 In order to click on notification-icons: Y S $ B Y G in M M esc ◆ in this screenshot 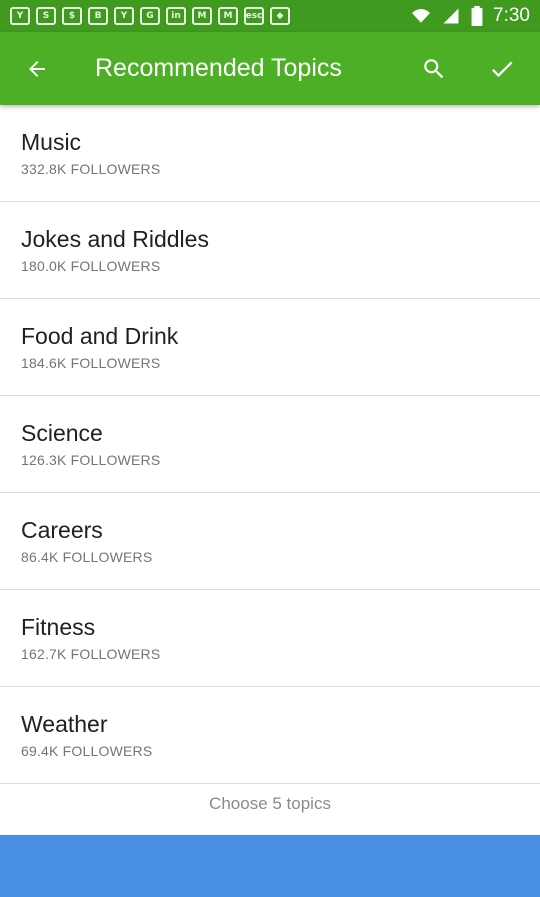, I will do `click(150, 16)`.